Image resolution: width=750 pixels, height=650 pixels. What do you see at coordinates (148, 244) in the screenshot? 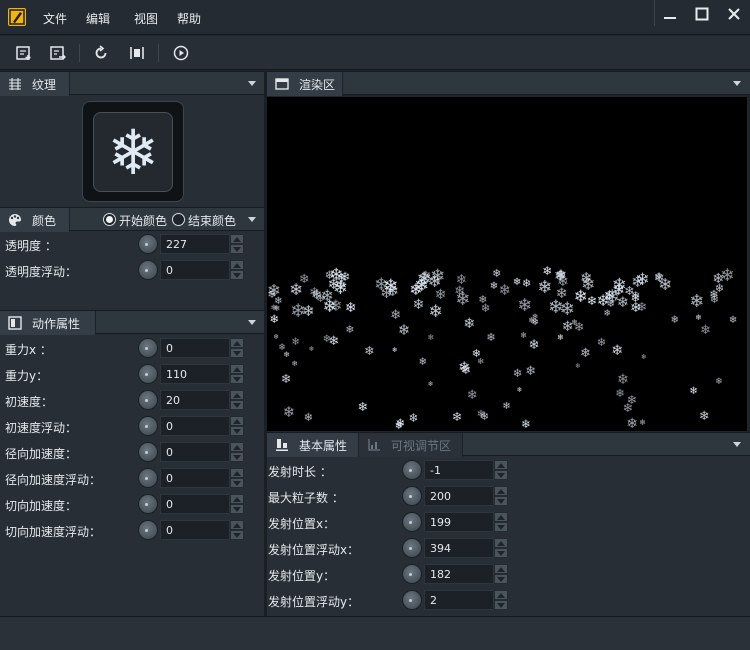
I see `opacity-knob` at bounding box center [148, 244].